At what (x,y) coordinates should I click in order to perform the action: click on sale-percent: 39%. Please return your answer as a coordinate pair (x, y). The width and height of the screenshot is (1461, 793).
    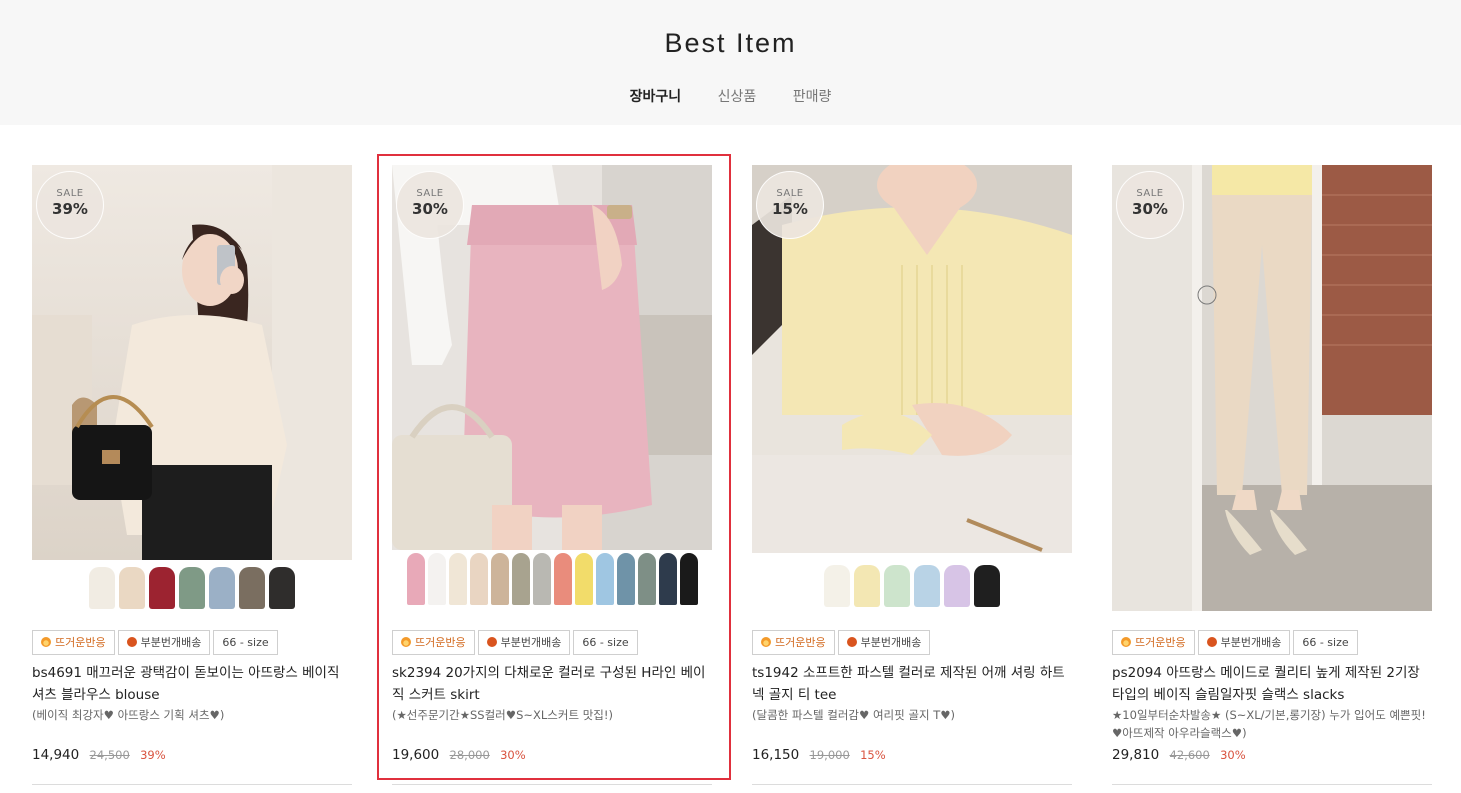
    Looking at the image, I should click on (70, 209).